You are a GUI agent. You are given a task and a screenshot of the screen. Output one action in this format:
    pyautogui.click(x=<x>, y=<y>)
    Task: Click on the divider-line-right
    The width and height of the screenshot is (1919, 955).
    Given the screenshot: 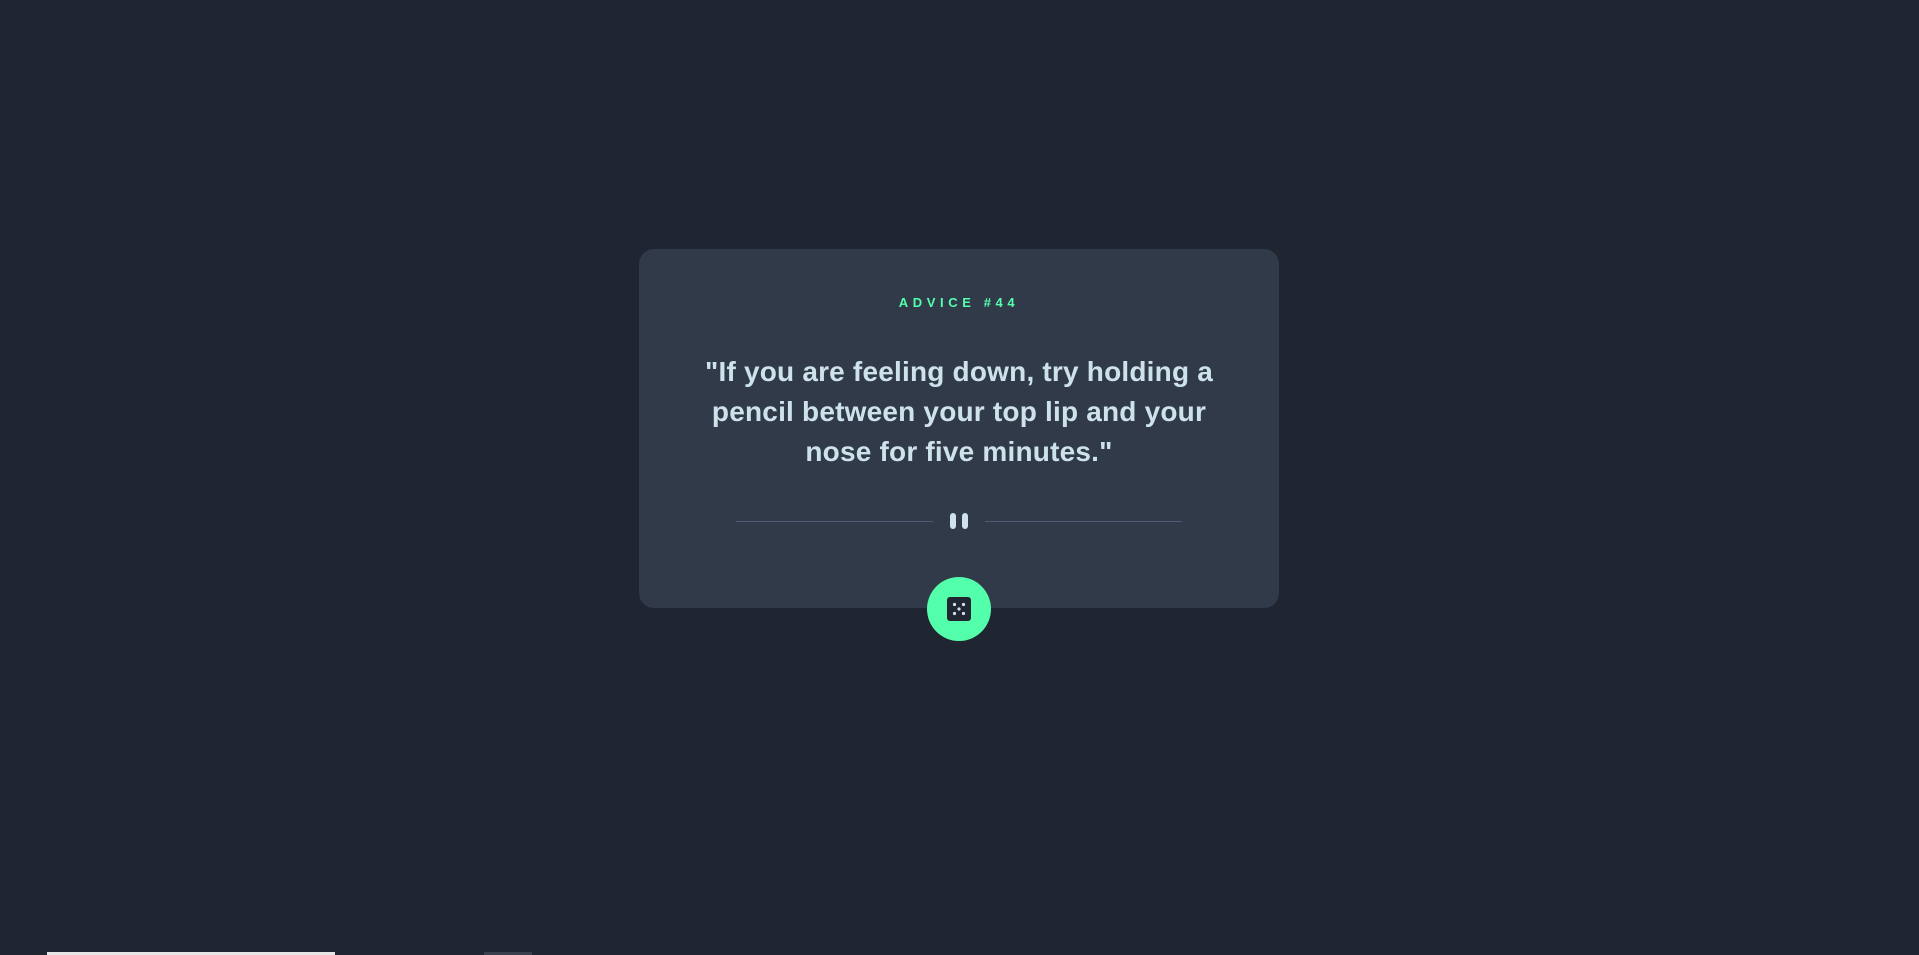 What is the action you would take?
    pyautogui.click(x=1083, y=521)
    